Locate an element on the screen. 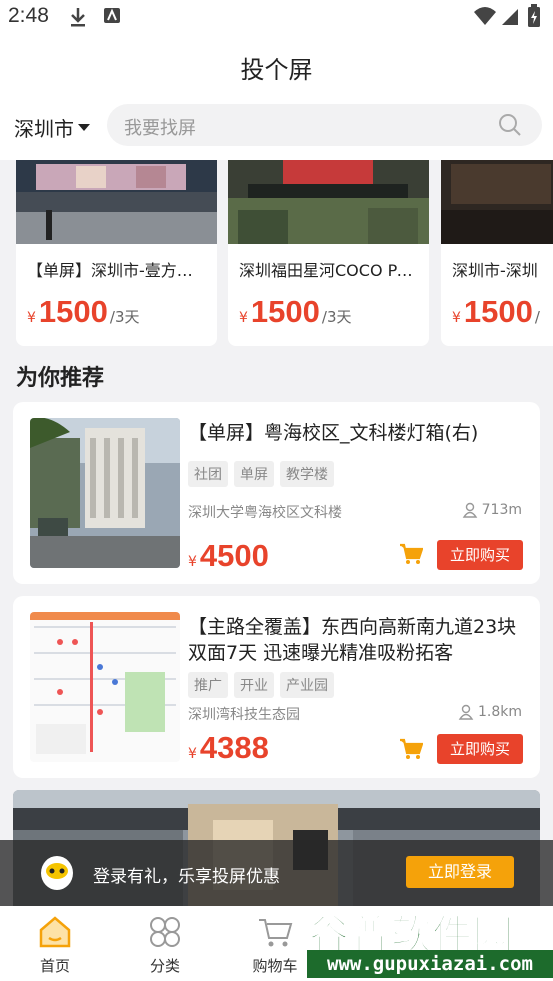 The width and height of the screenshot is (553, 981). distance: 1.8km is located at coordinates (490, 712).